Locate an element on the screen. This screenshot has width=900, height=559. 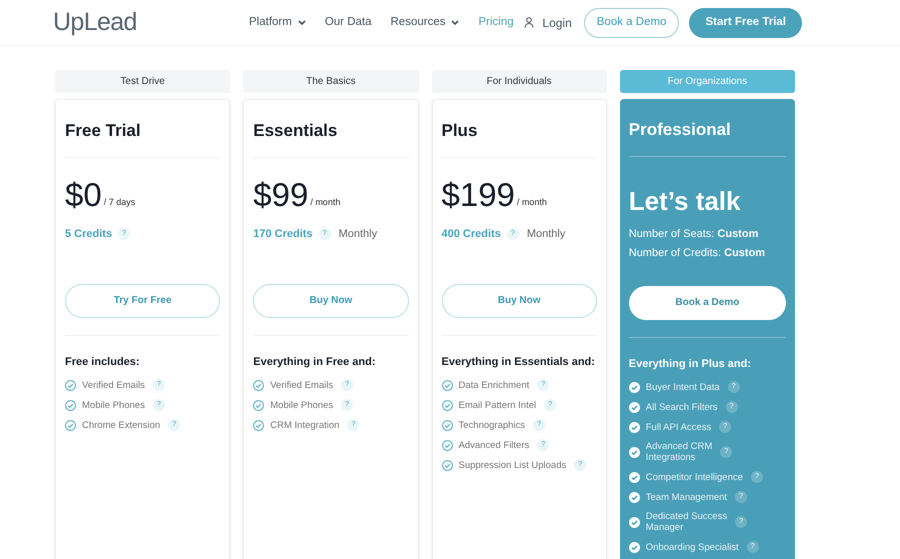
nav-link: Pricing is located at coordinates (496, 23).